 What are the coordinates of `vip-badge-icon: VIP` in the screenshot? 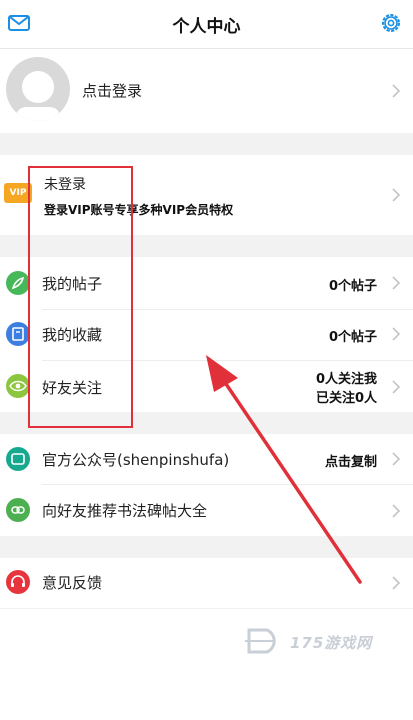 It's located at (18, 193).